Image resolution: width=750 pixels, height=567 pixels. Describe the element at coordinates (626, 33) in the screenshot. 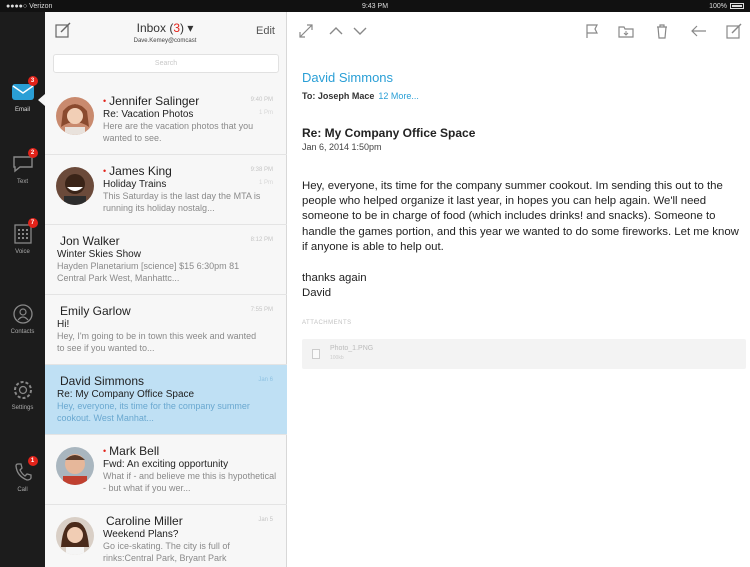

I see `move-folder-icon` at that location.